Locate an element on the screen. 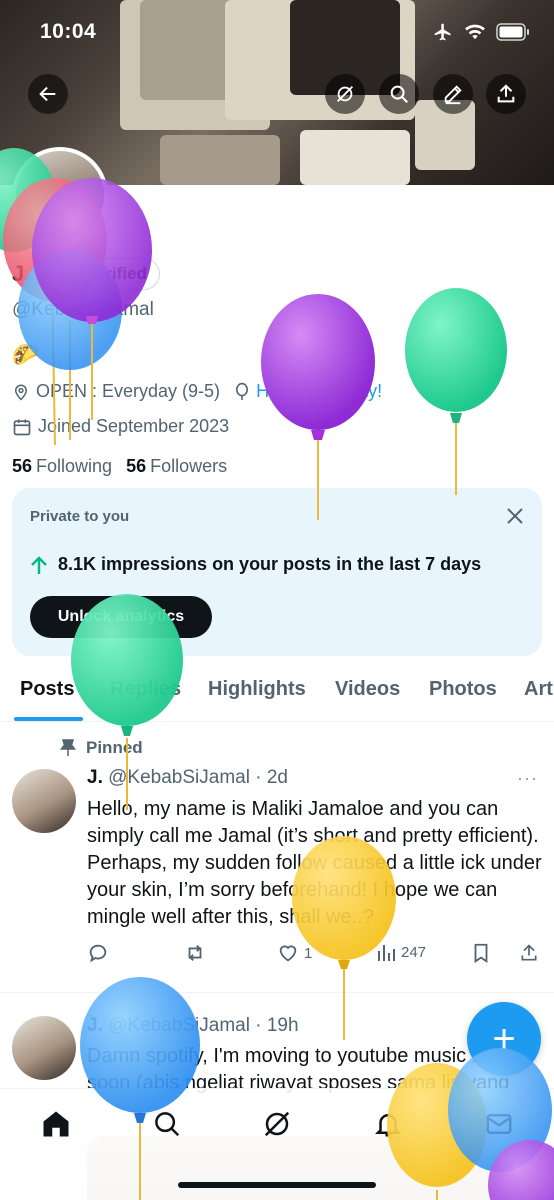 This screenshot has width=554, height=1200. pinned-text: Pinned is located at coordinates (114, 747).